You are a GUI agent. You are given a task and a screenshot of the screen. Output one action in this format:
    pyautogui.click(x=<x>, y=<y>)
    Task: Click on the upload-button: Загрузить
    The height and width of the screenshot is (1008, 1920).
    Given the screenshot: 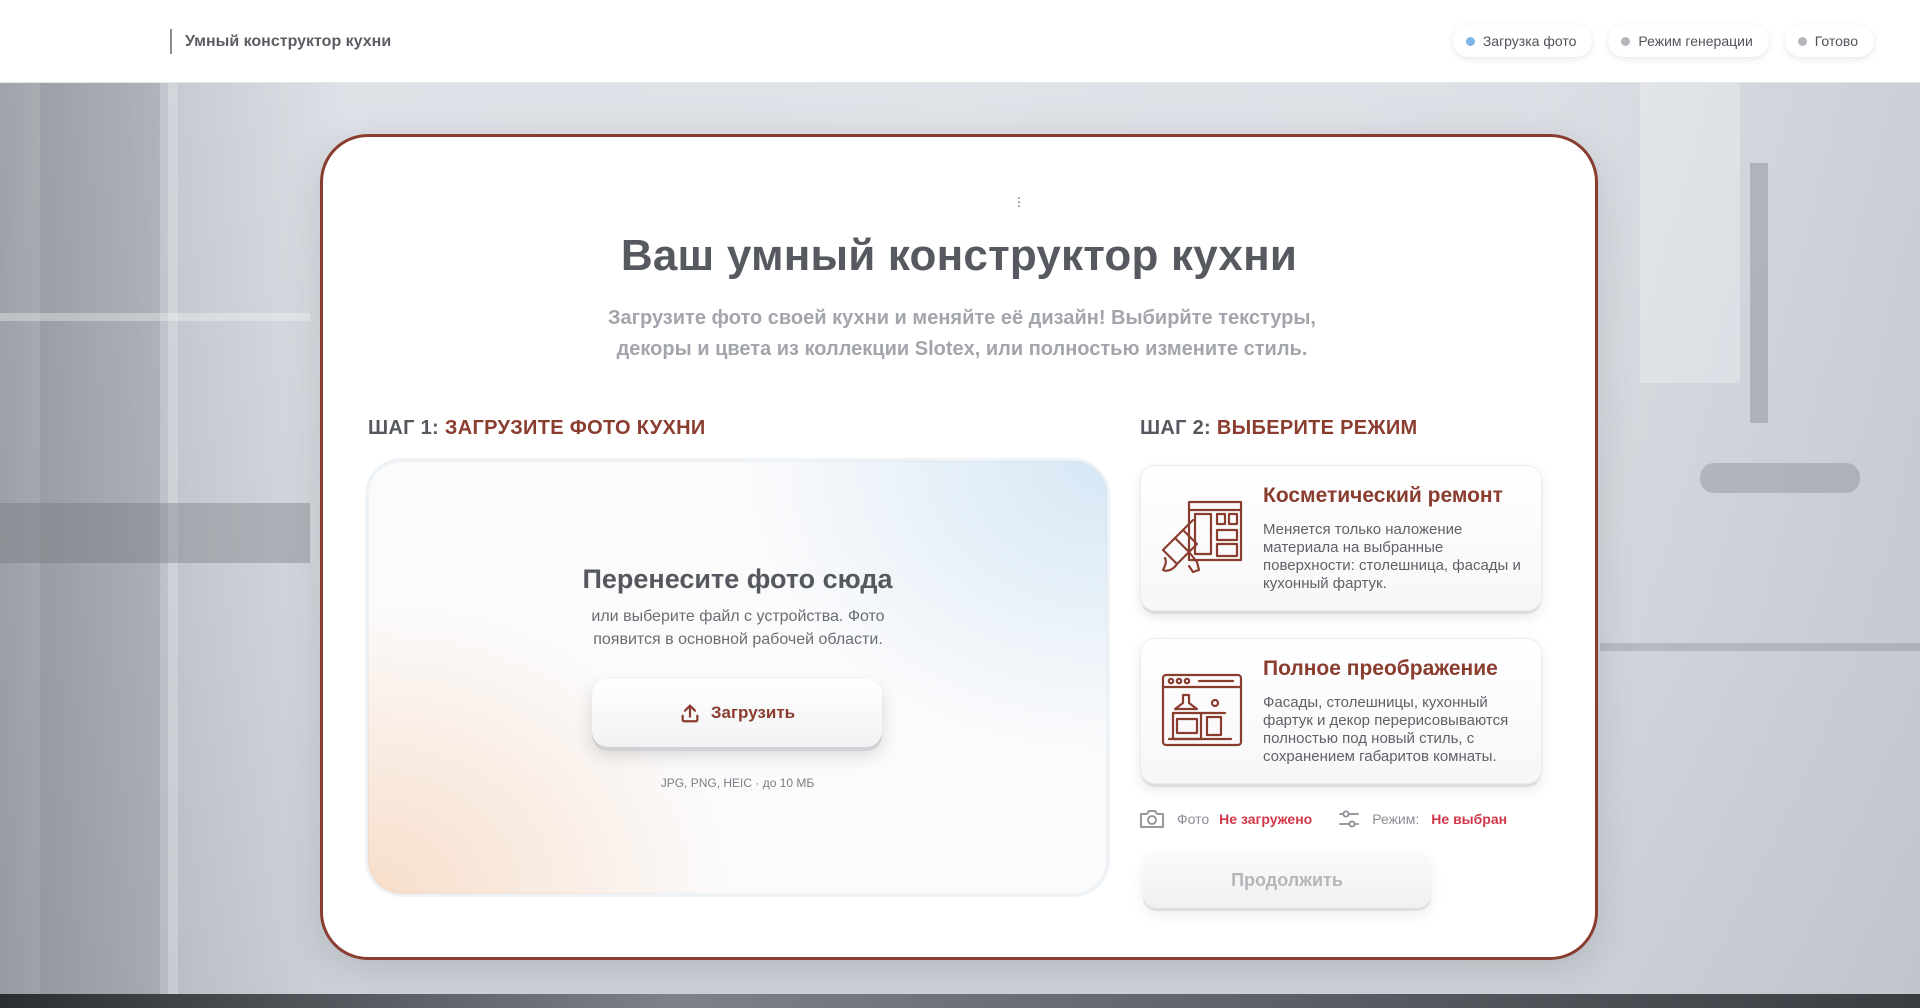 What is the action you would take?
    pyautogui.click(x=737, y=713)
    